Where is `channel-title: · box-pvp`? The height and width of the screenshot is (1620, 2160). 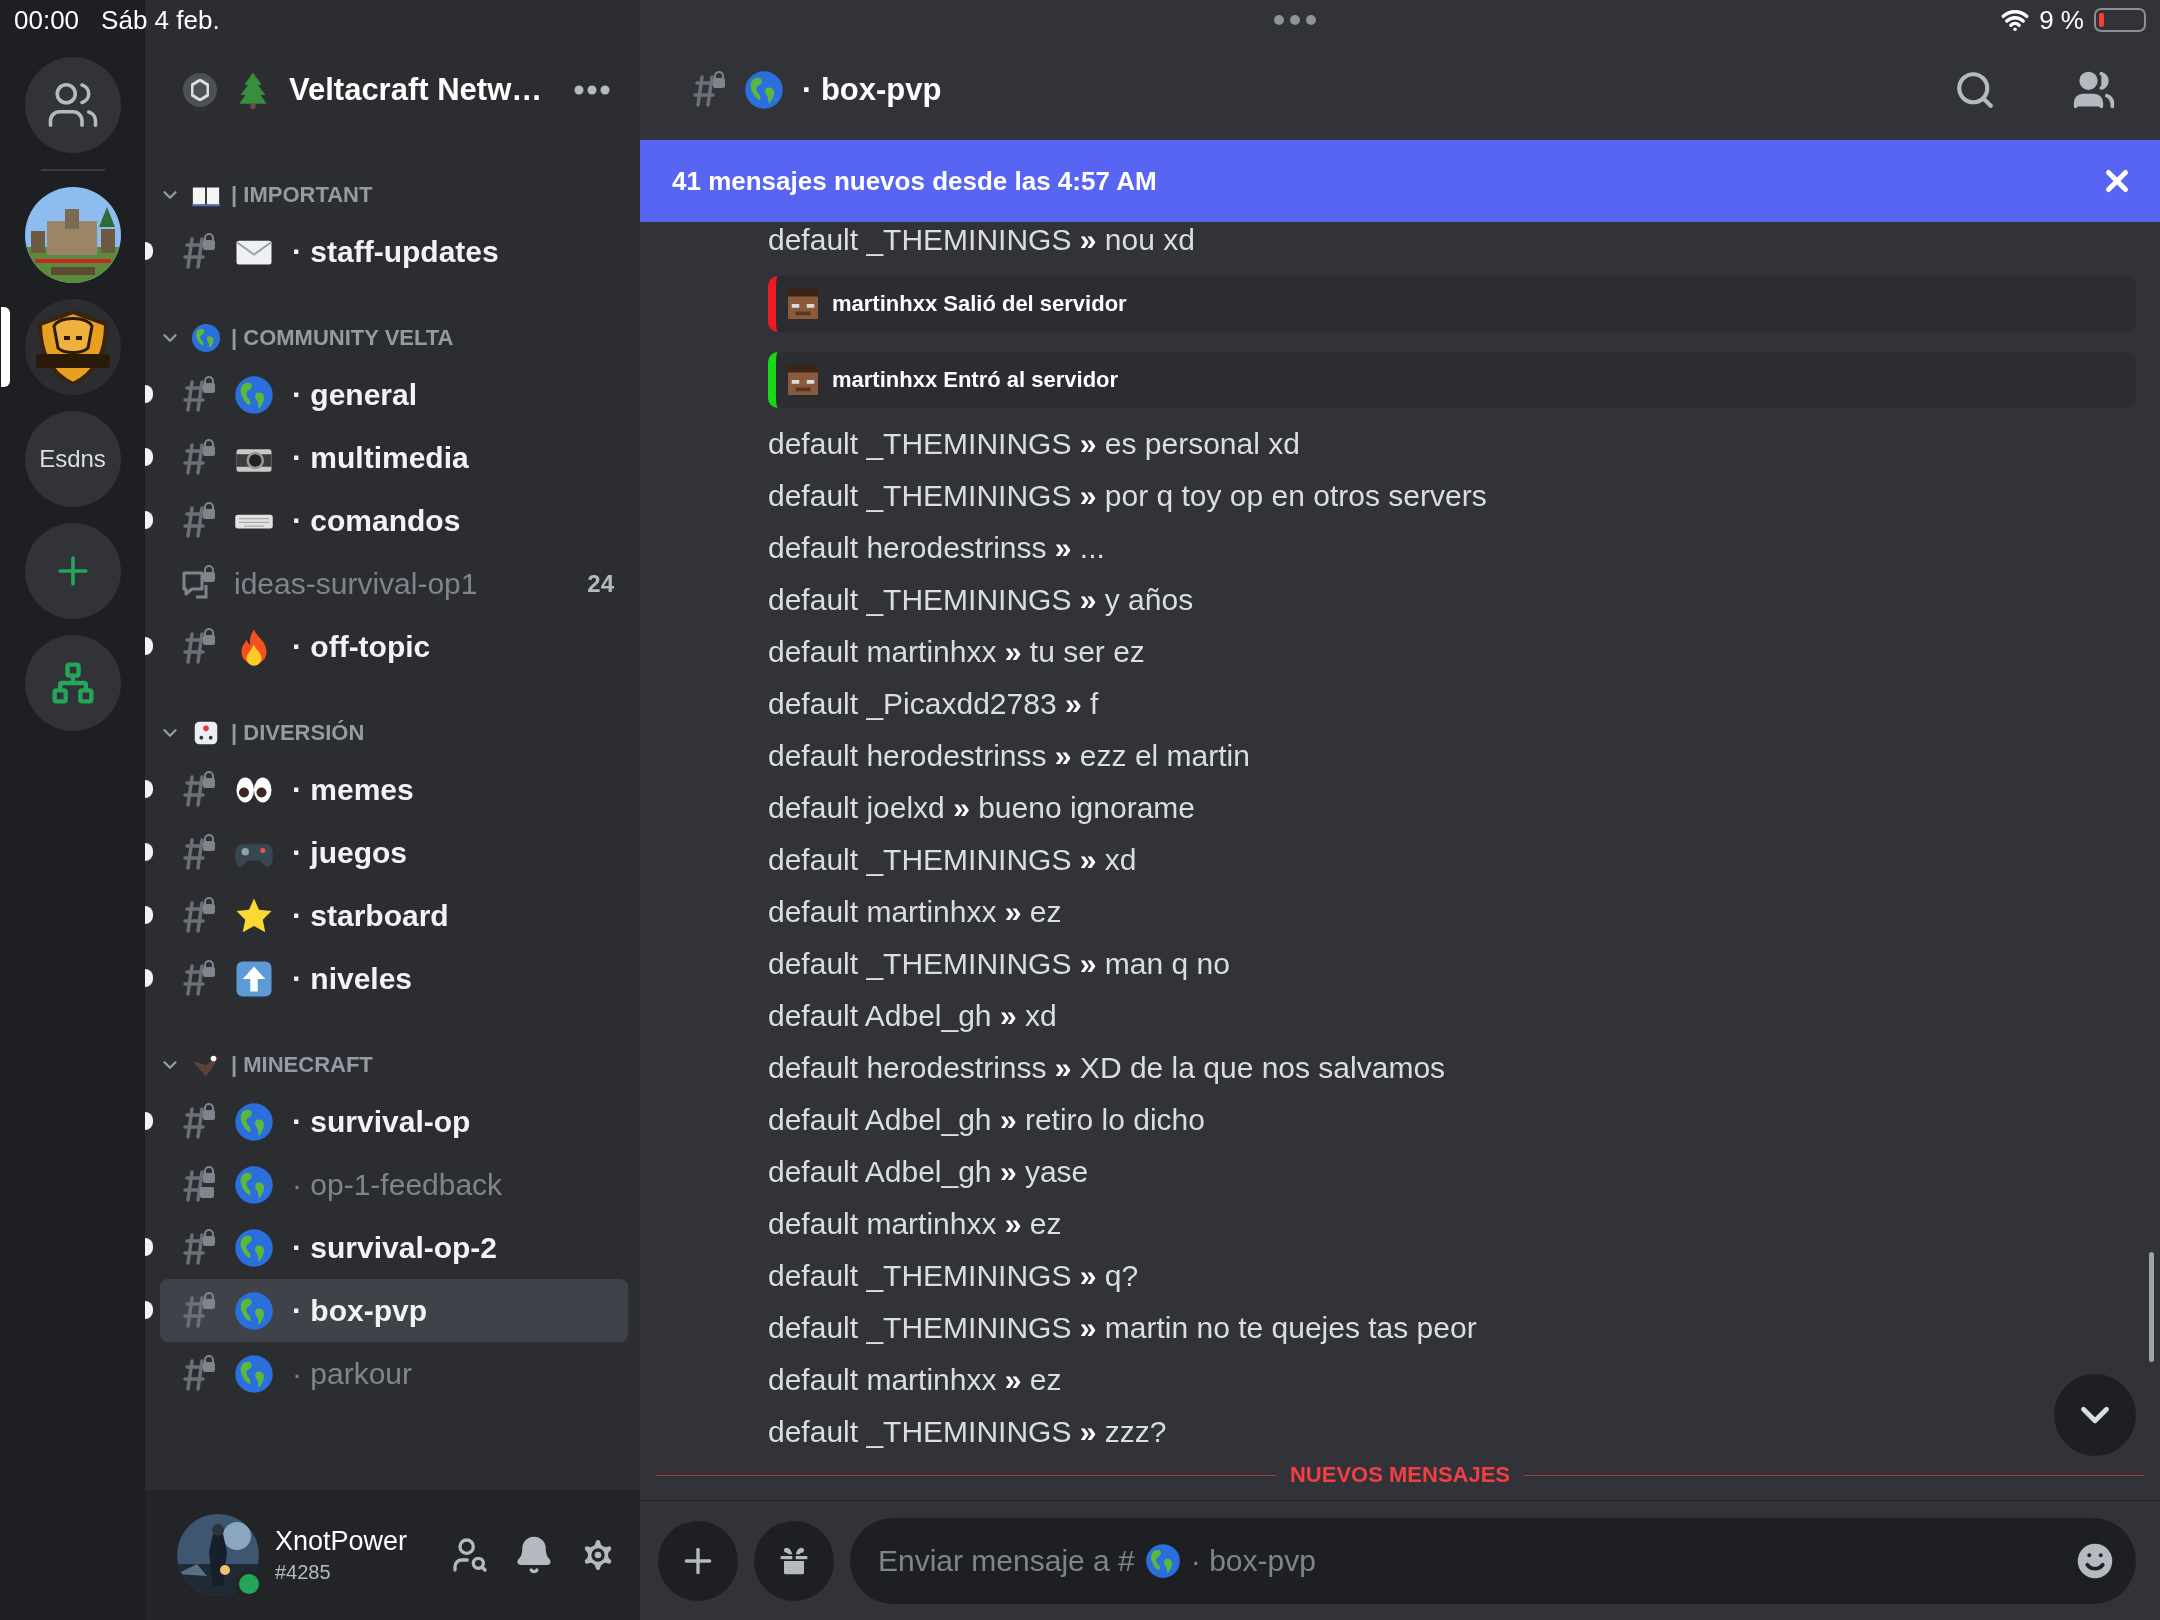 channel-title: · box-pvp is located at coordinates (872, 90).